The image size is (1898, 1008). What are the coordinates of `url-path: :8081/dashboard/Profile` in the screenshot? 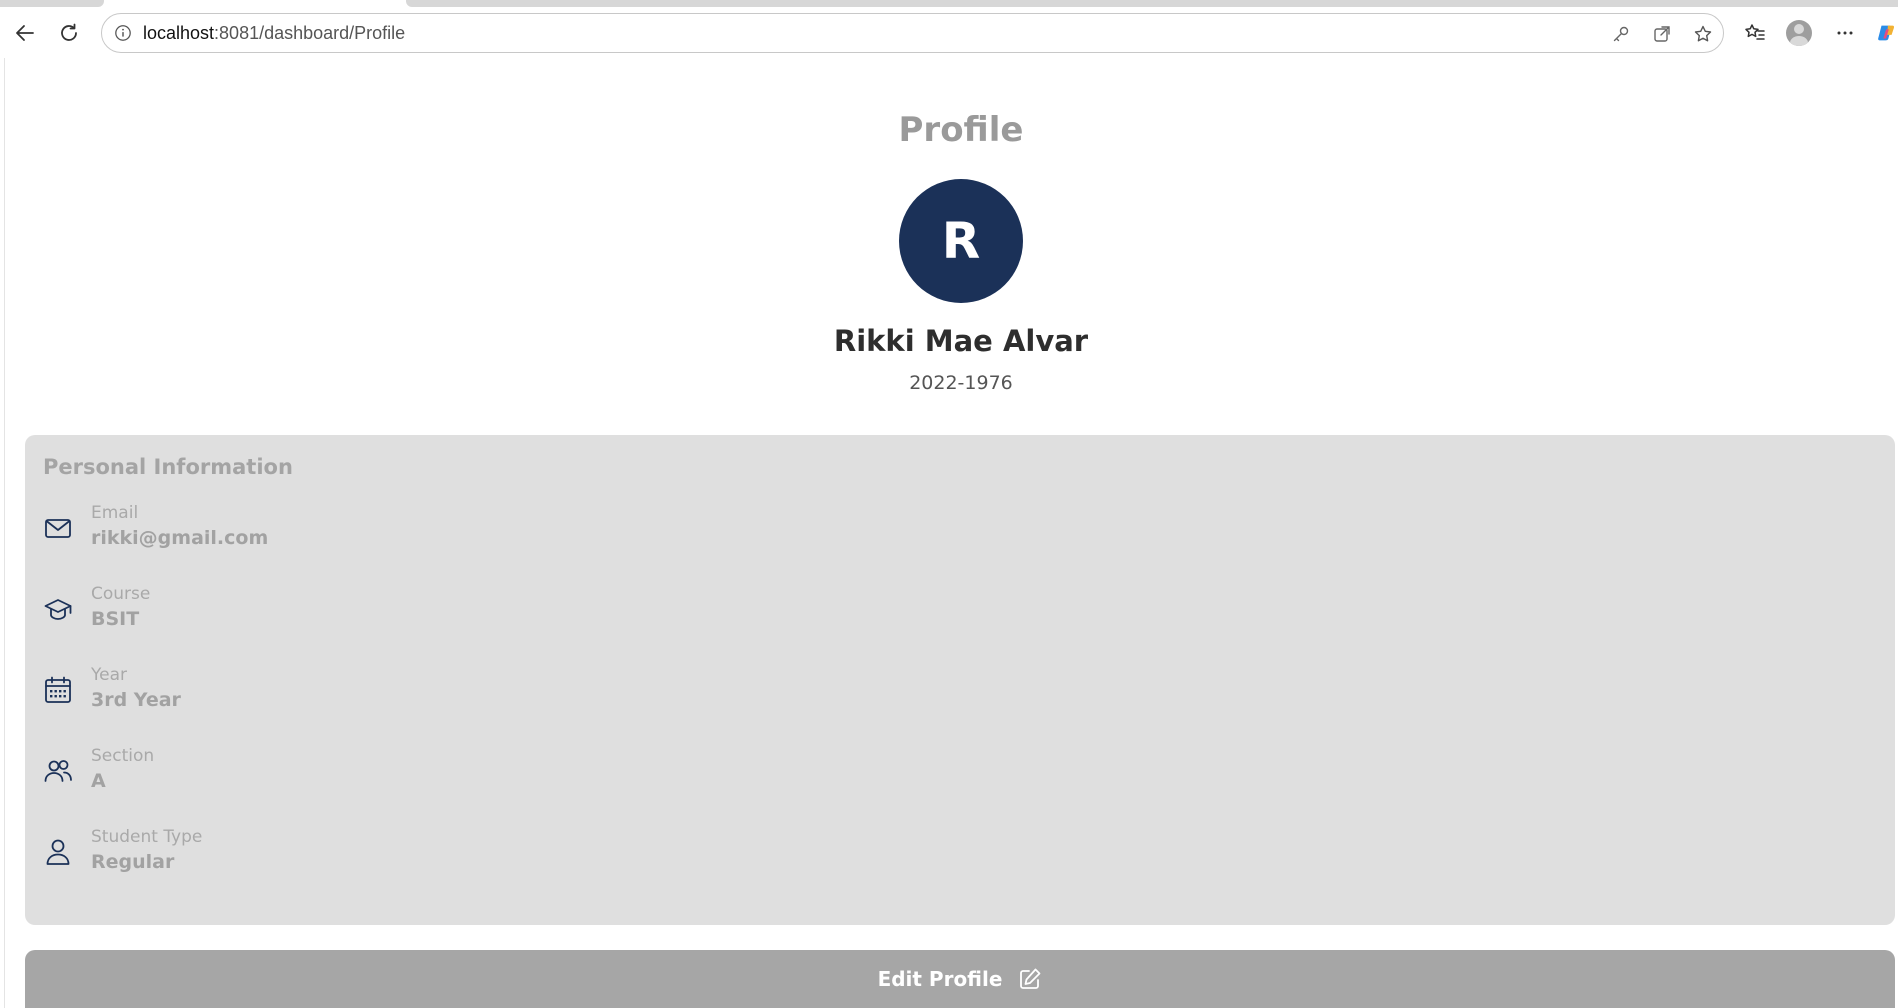 It's located at (310, 33).